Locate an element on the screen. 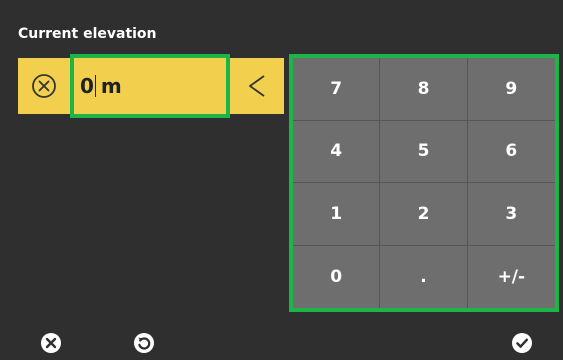 This screenshot has height=360, width=563. cancel-icon is located at coordinates (51, 343).